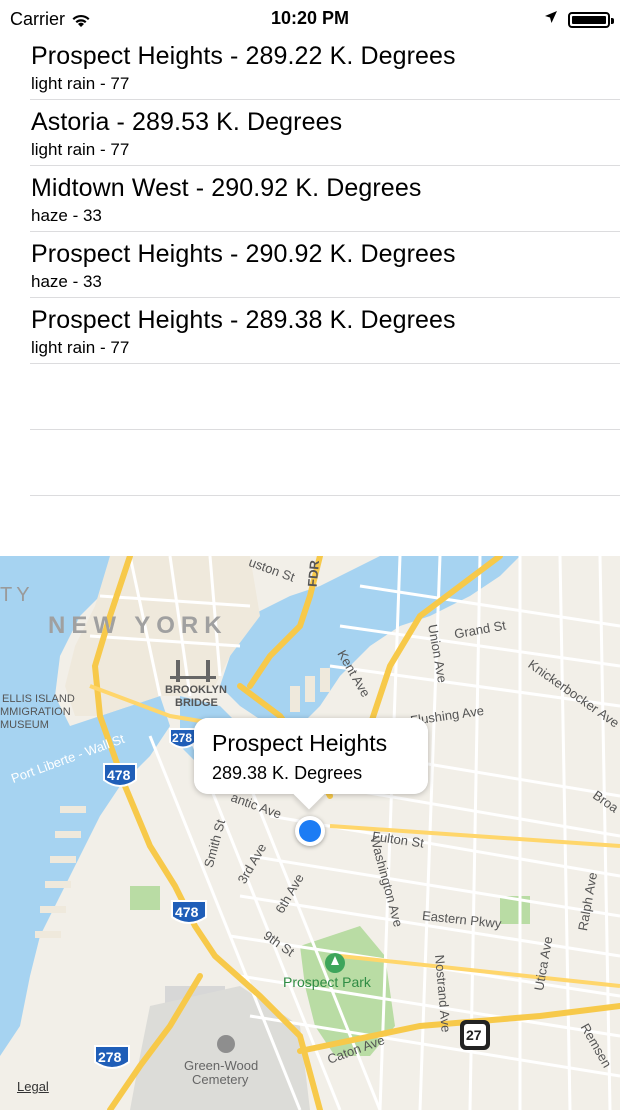 The height and width of the screenshot is (1110, 620). Describe the element at coordinates (119, 775) in the screenshot. I see `shield-i478-a: 478` at that location.